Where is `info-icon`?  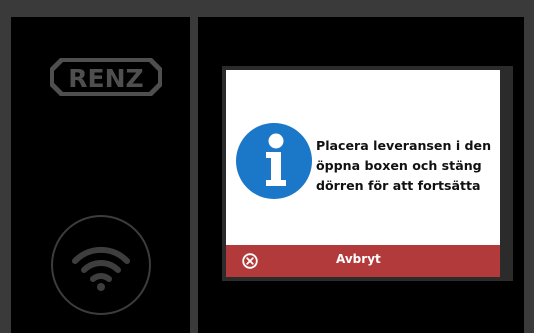
info-icon is located at coordinates (274, 161).